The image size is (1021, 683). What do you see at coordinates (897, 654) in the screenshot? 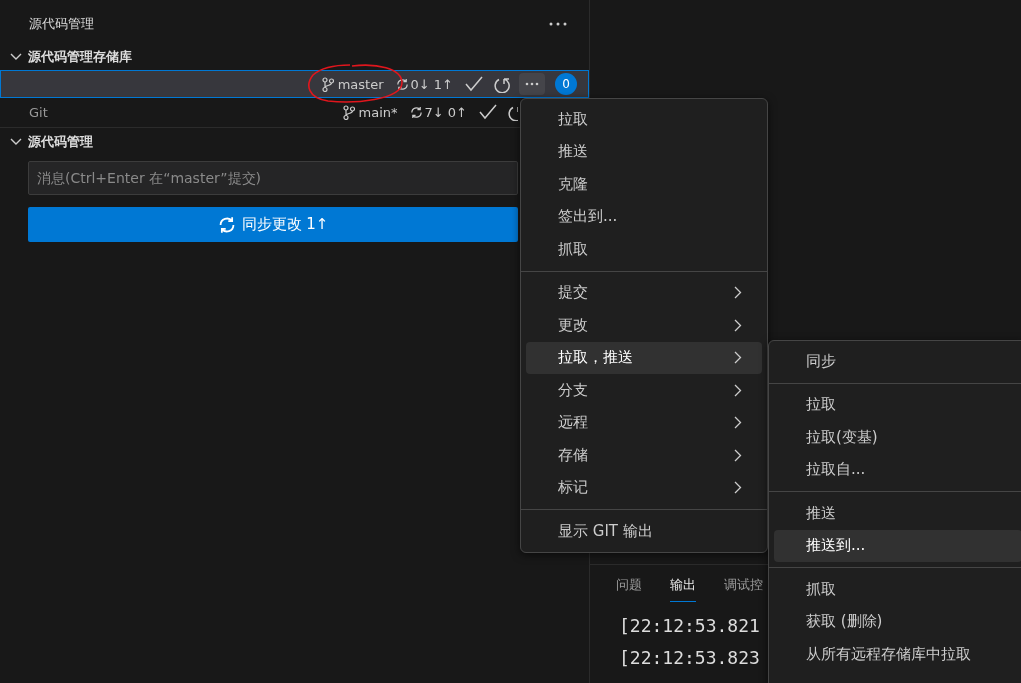
I see `menu-item: 从所有远程存储库中拉取` at bounding box center [897, 654].